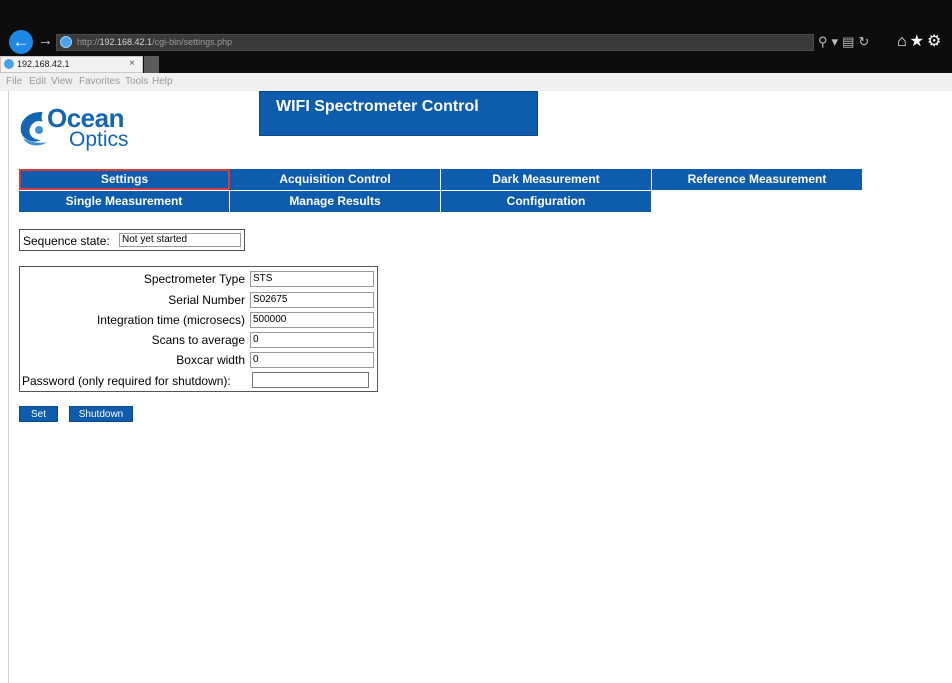 The image size is (952, 683). What do you see at coordinates (198, 340) in the screenshot?
I see `scans-to-average-label: Scans to average` at bounding box center [198, 340].